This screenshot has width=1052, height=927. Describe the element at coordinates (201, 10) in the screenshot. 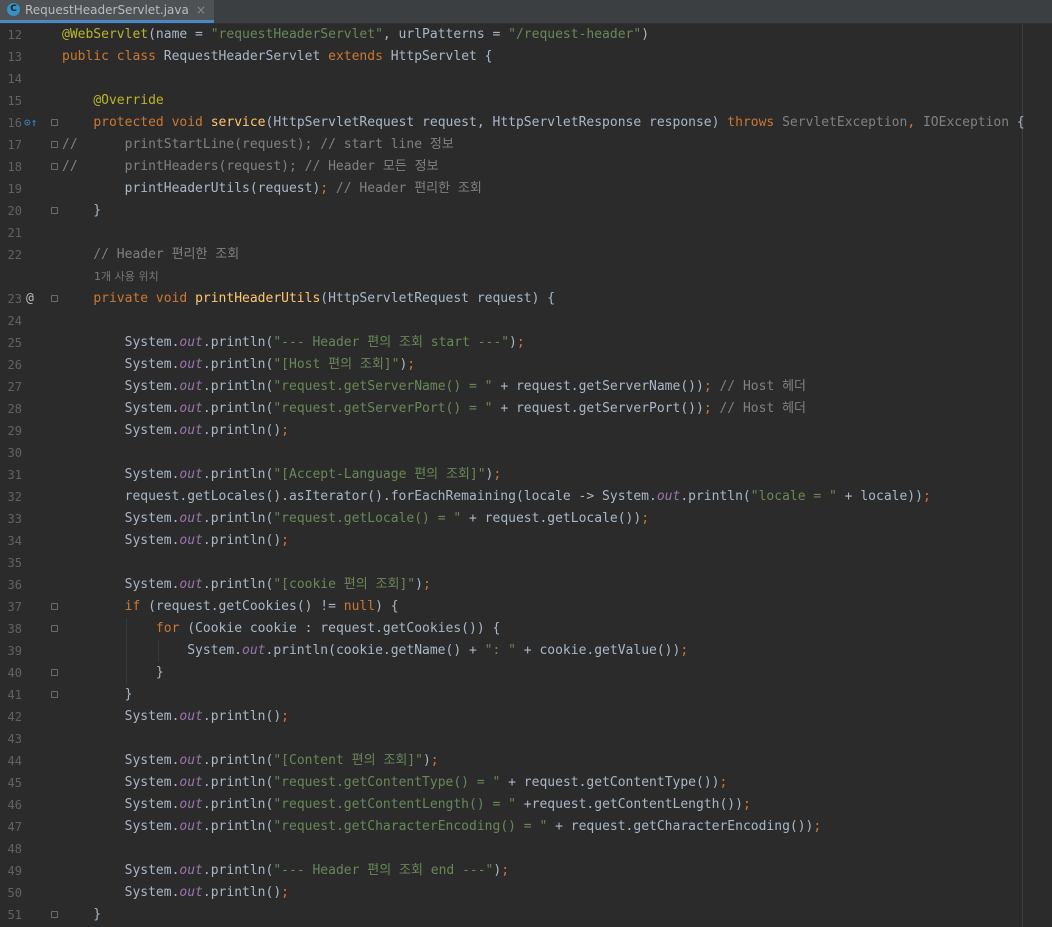

I see `close-icon: ×` at that location.